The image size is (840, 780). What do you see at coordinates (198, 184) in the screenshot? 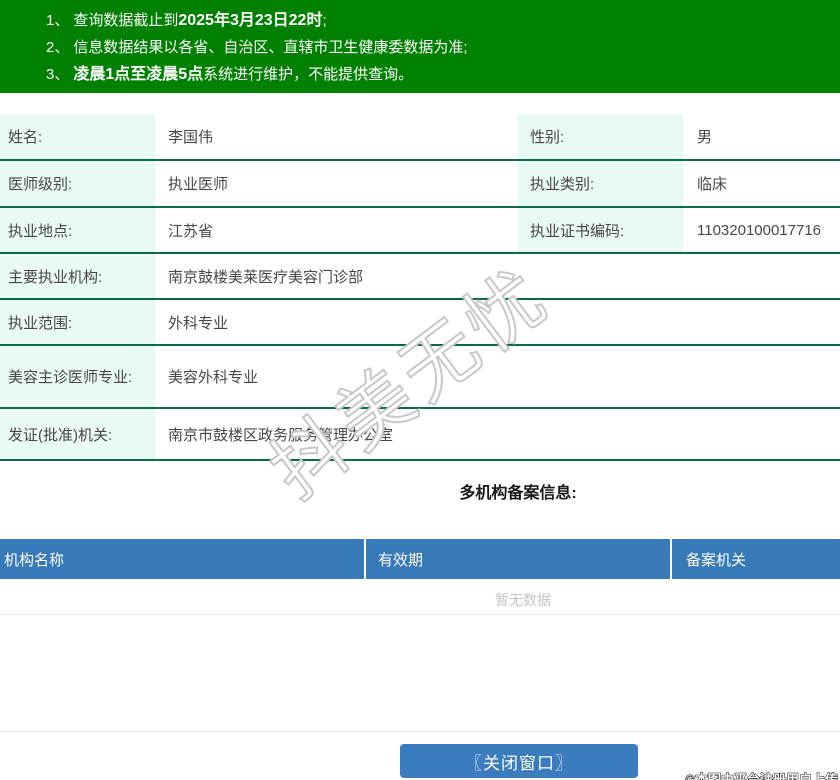
I see `field-value-doctor-level: 执业医师` at bounding box center [198, 184].